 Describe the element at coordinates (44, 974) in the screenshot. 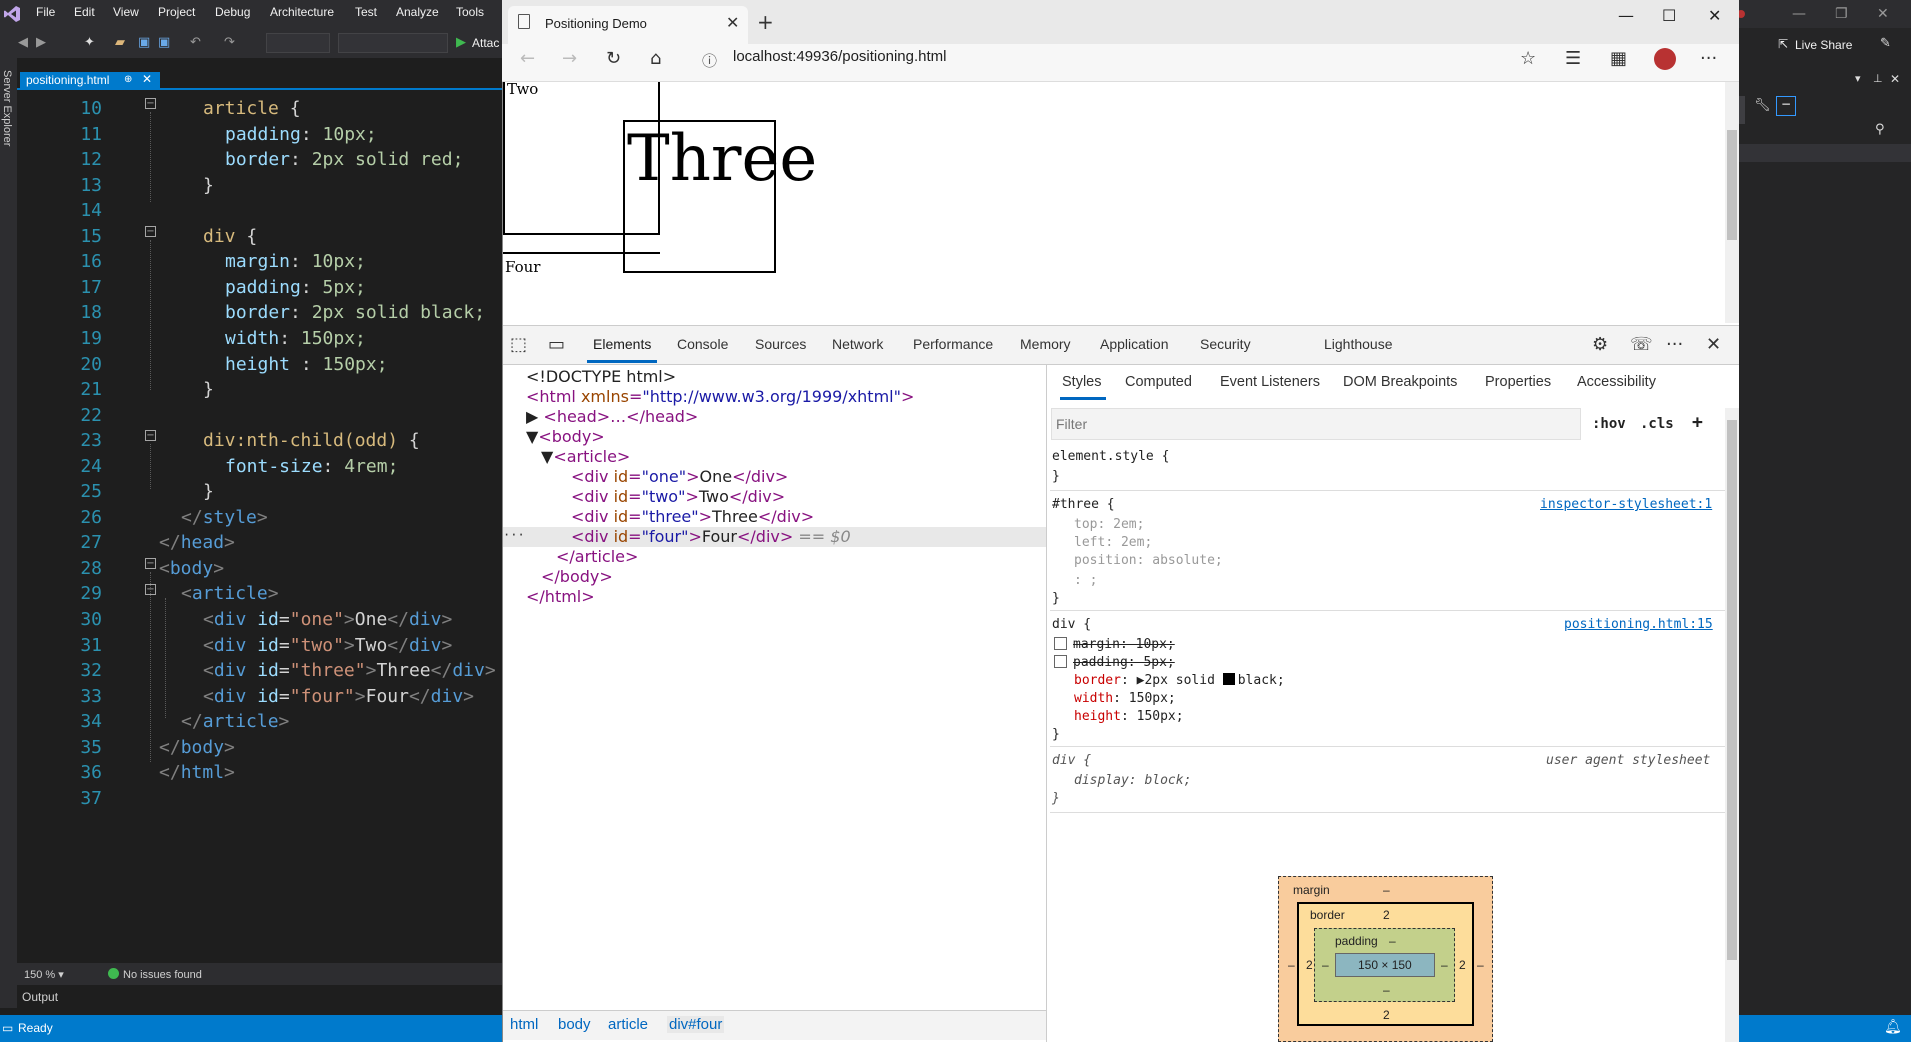

I see `zoom-level: 150 % ▾` at that location.